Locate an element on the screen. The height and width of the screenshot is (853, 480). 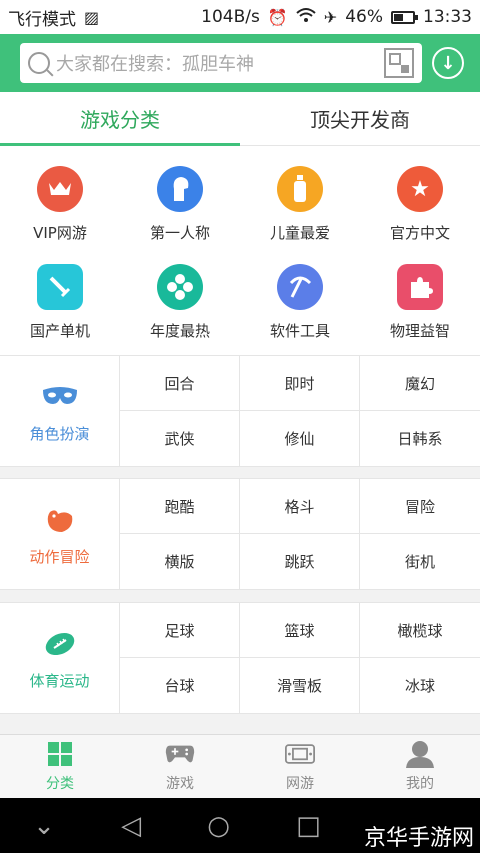
download-icon: ↓ is located at coordinates (448, 63).